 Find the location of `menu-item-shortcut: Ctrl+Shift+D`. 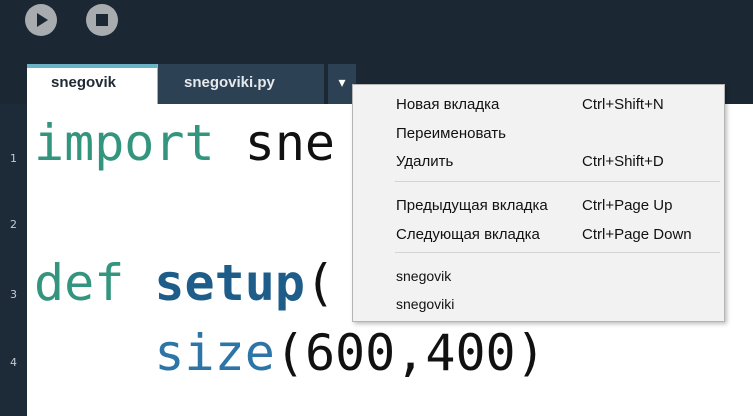

menu-item-shortcut: Ctrl+Shift+D is located at coordinates (623, 161).